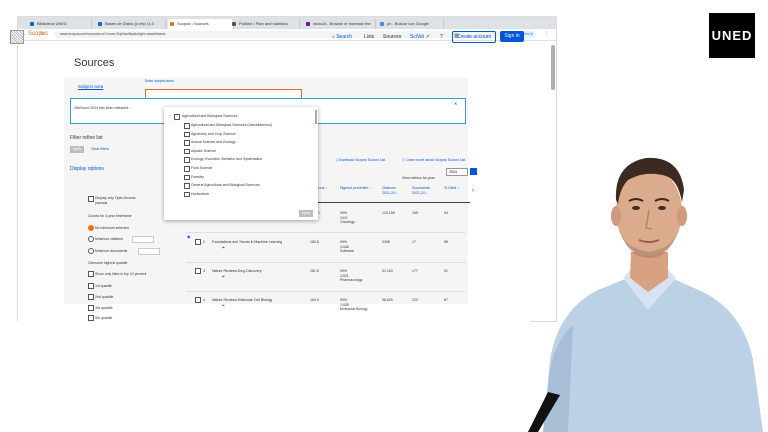 Image resolution: width=768 pixels, height=432 pixels. What do you see at coordinates (553, 67) in the screenshot?
I see `page-scrollbar` at bounding box center [553, 67].